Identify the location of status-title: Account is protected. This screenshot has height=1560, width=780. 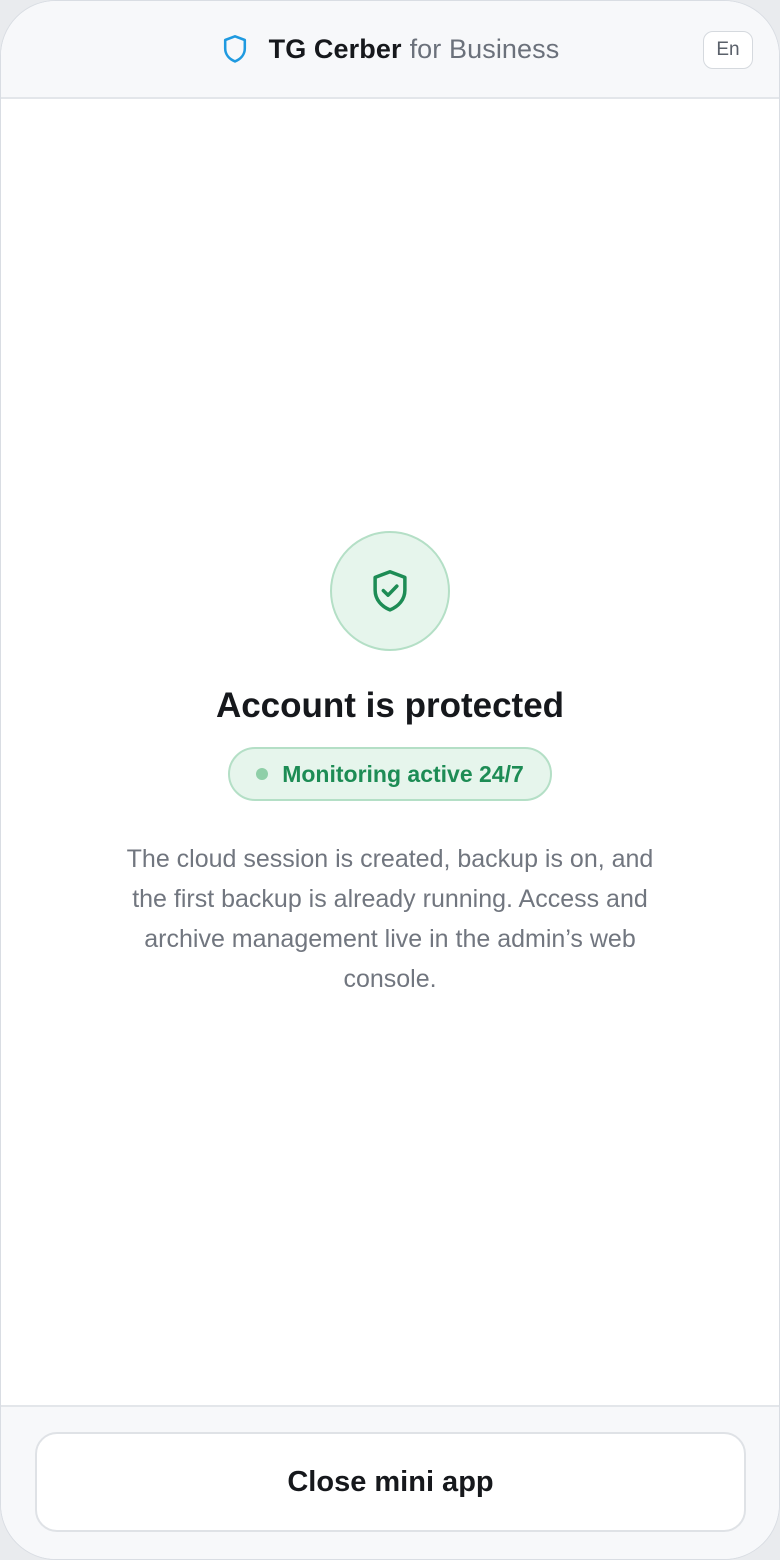
(390, 705).